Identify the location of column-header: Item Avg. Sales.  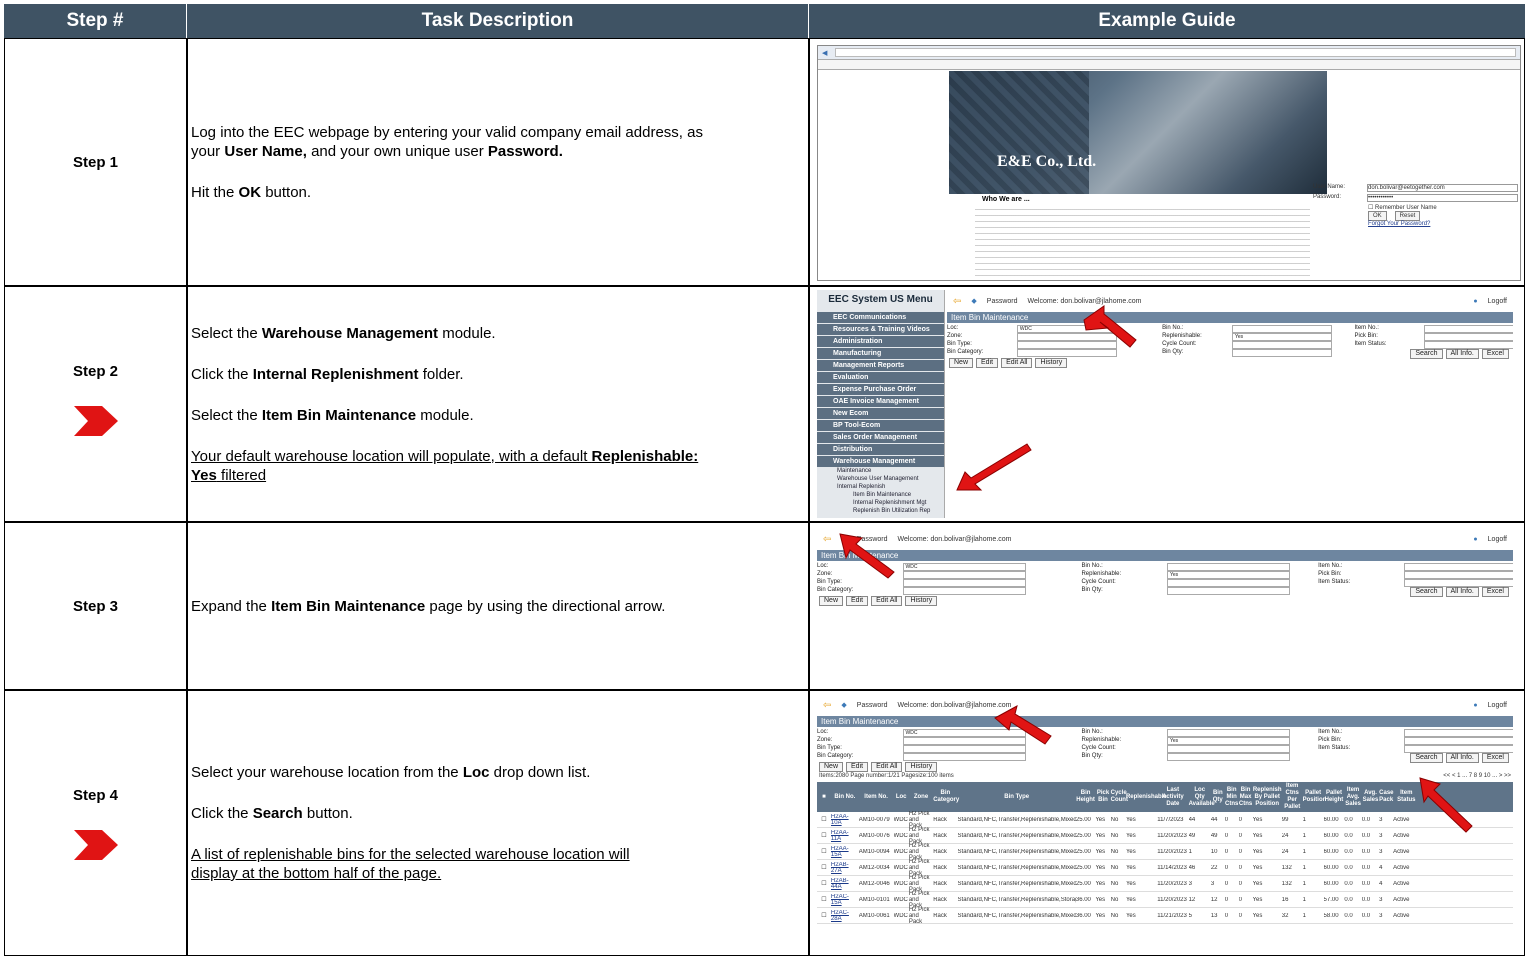
(1352, 797).